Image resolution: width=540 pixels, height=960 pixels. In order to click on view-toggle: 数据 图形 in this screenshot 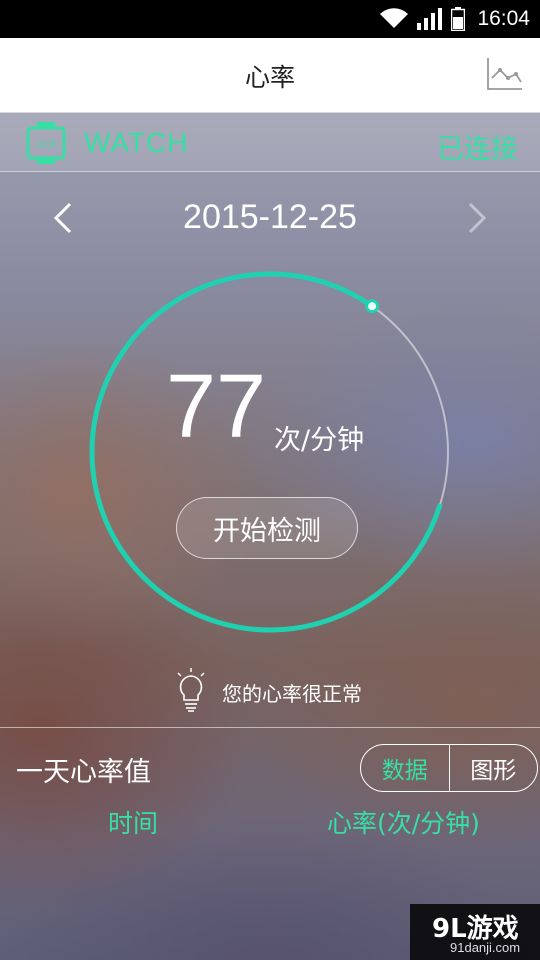, I will do `click(449, 768)`.